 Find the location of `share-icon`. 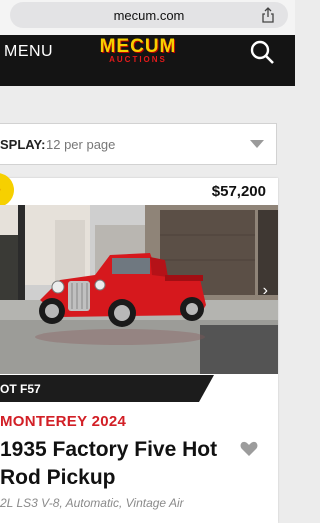

share-icon is located at coordinates (268, 15).